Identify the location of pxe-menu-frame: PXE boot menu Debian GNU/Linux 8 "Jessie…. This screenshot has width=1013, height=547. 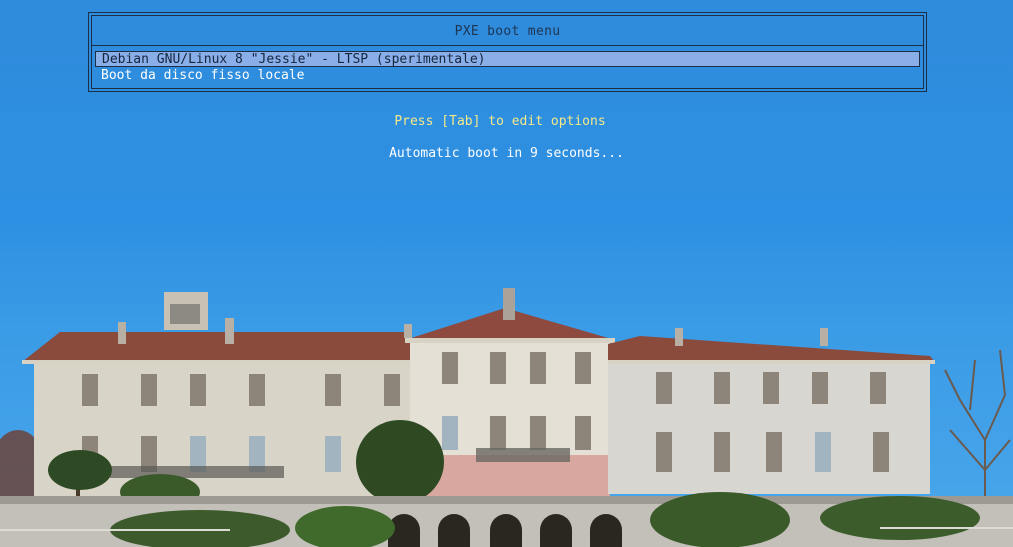
(507, 52).